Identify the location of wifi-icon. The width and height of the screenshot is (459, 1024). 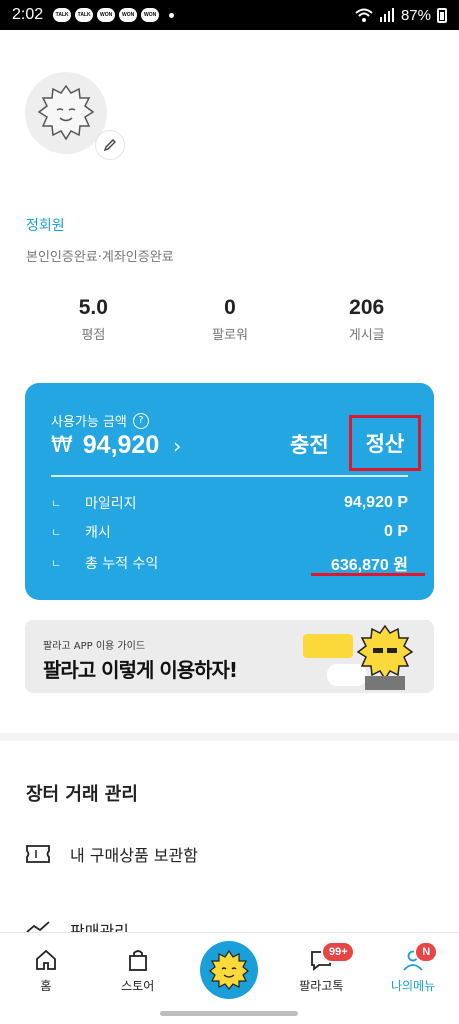
(364, 15).